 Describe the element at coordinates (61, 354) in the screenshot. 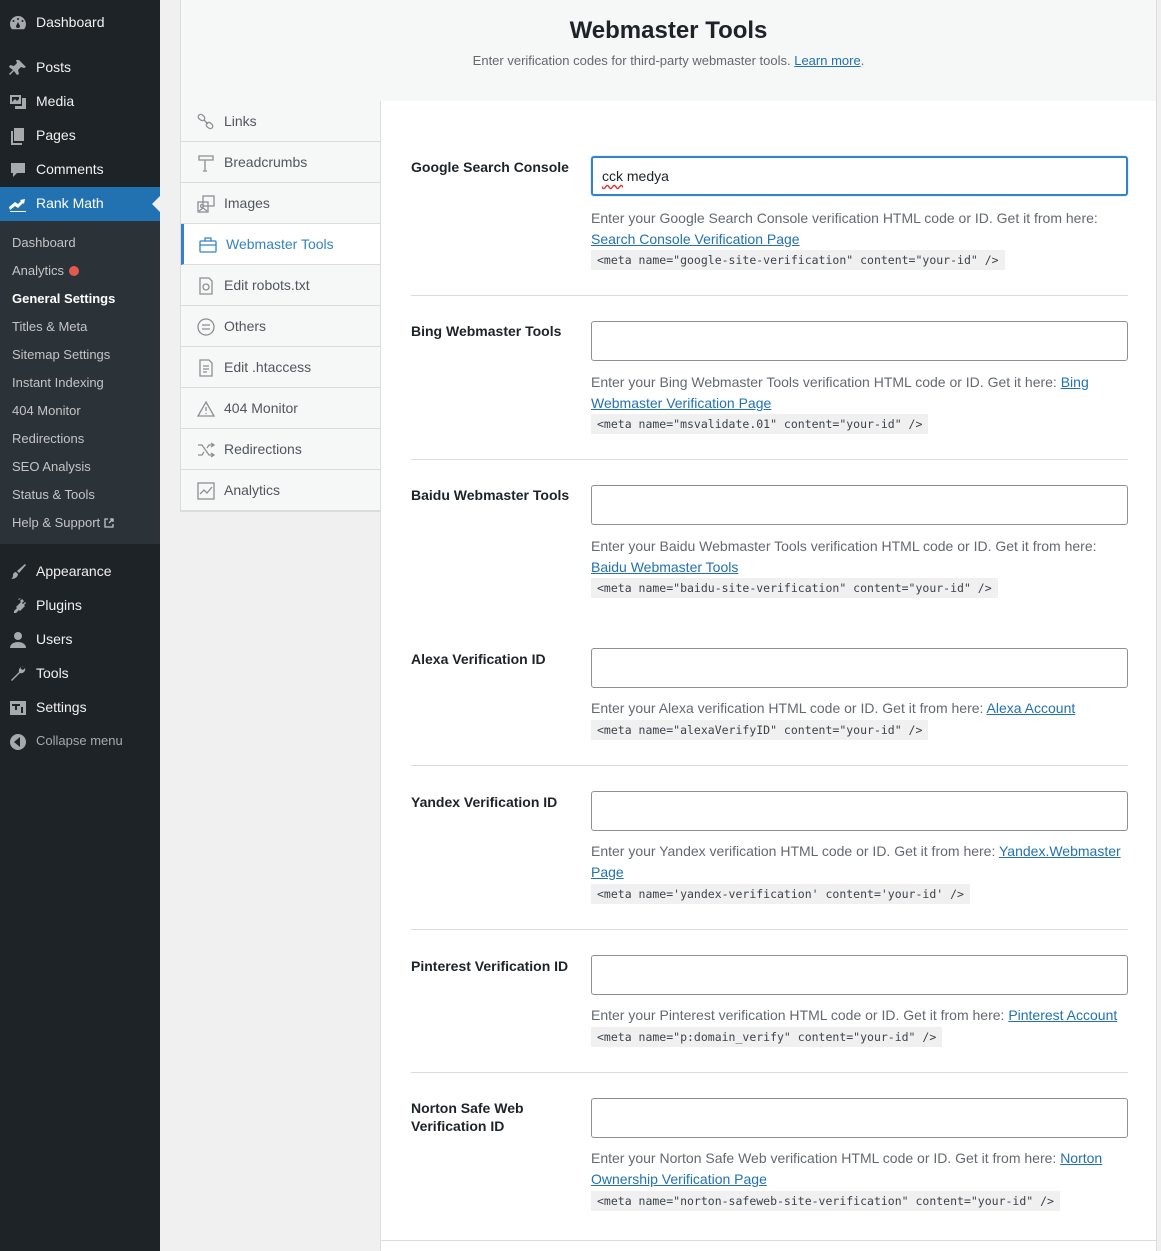

I see `submenu-item-sitemap-settings: Sitemap Settings` at that location.